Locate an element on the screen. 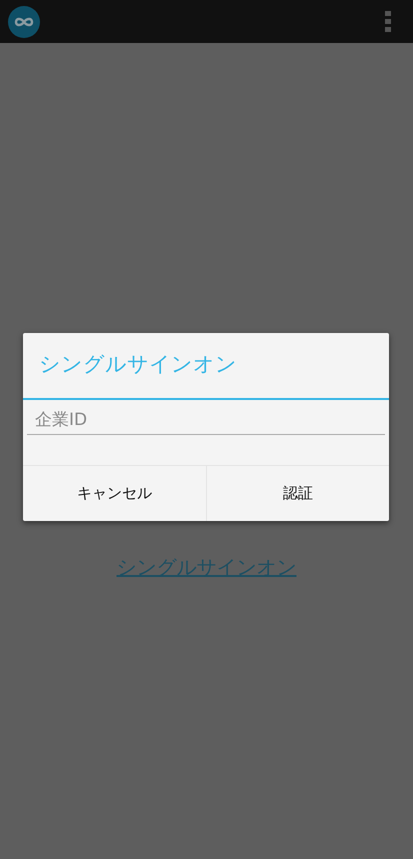 This screenshot has width=413, height=859. dialog-button: キャンセル is located at coordinates (114, 493).